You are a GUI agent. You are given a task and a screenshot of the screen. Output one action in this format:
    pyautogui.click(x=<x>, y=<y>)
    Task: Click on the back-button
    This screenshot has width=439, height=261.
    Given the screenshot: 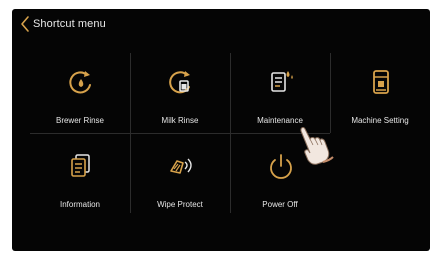 What is the action you would take?
    pyautogui.click(x=26, y=24)
    